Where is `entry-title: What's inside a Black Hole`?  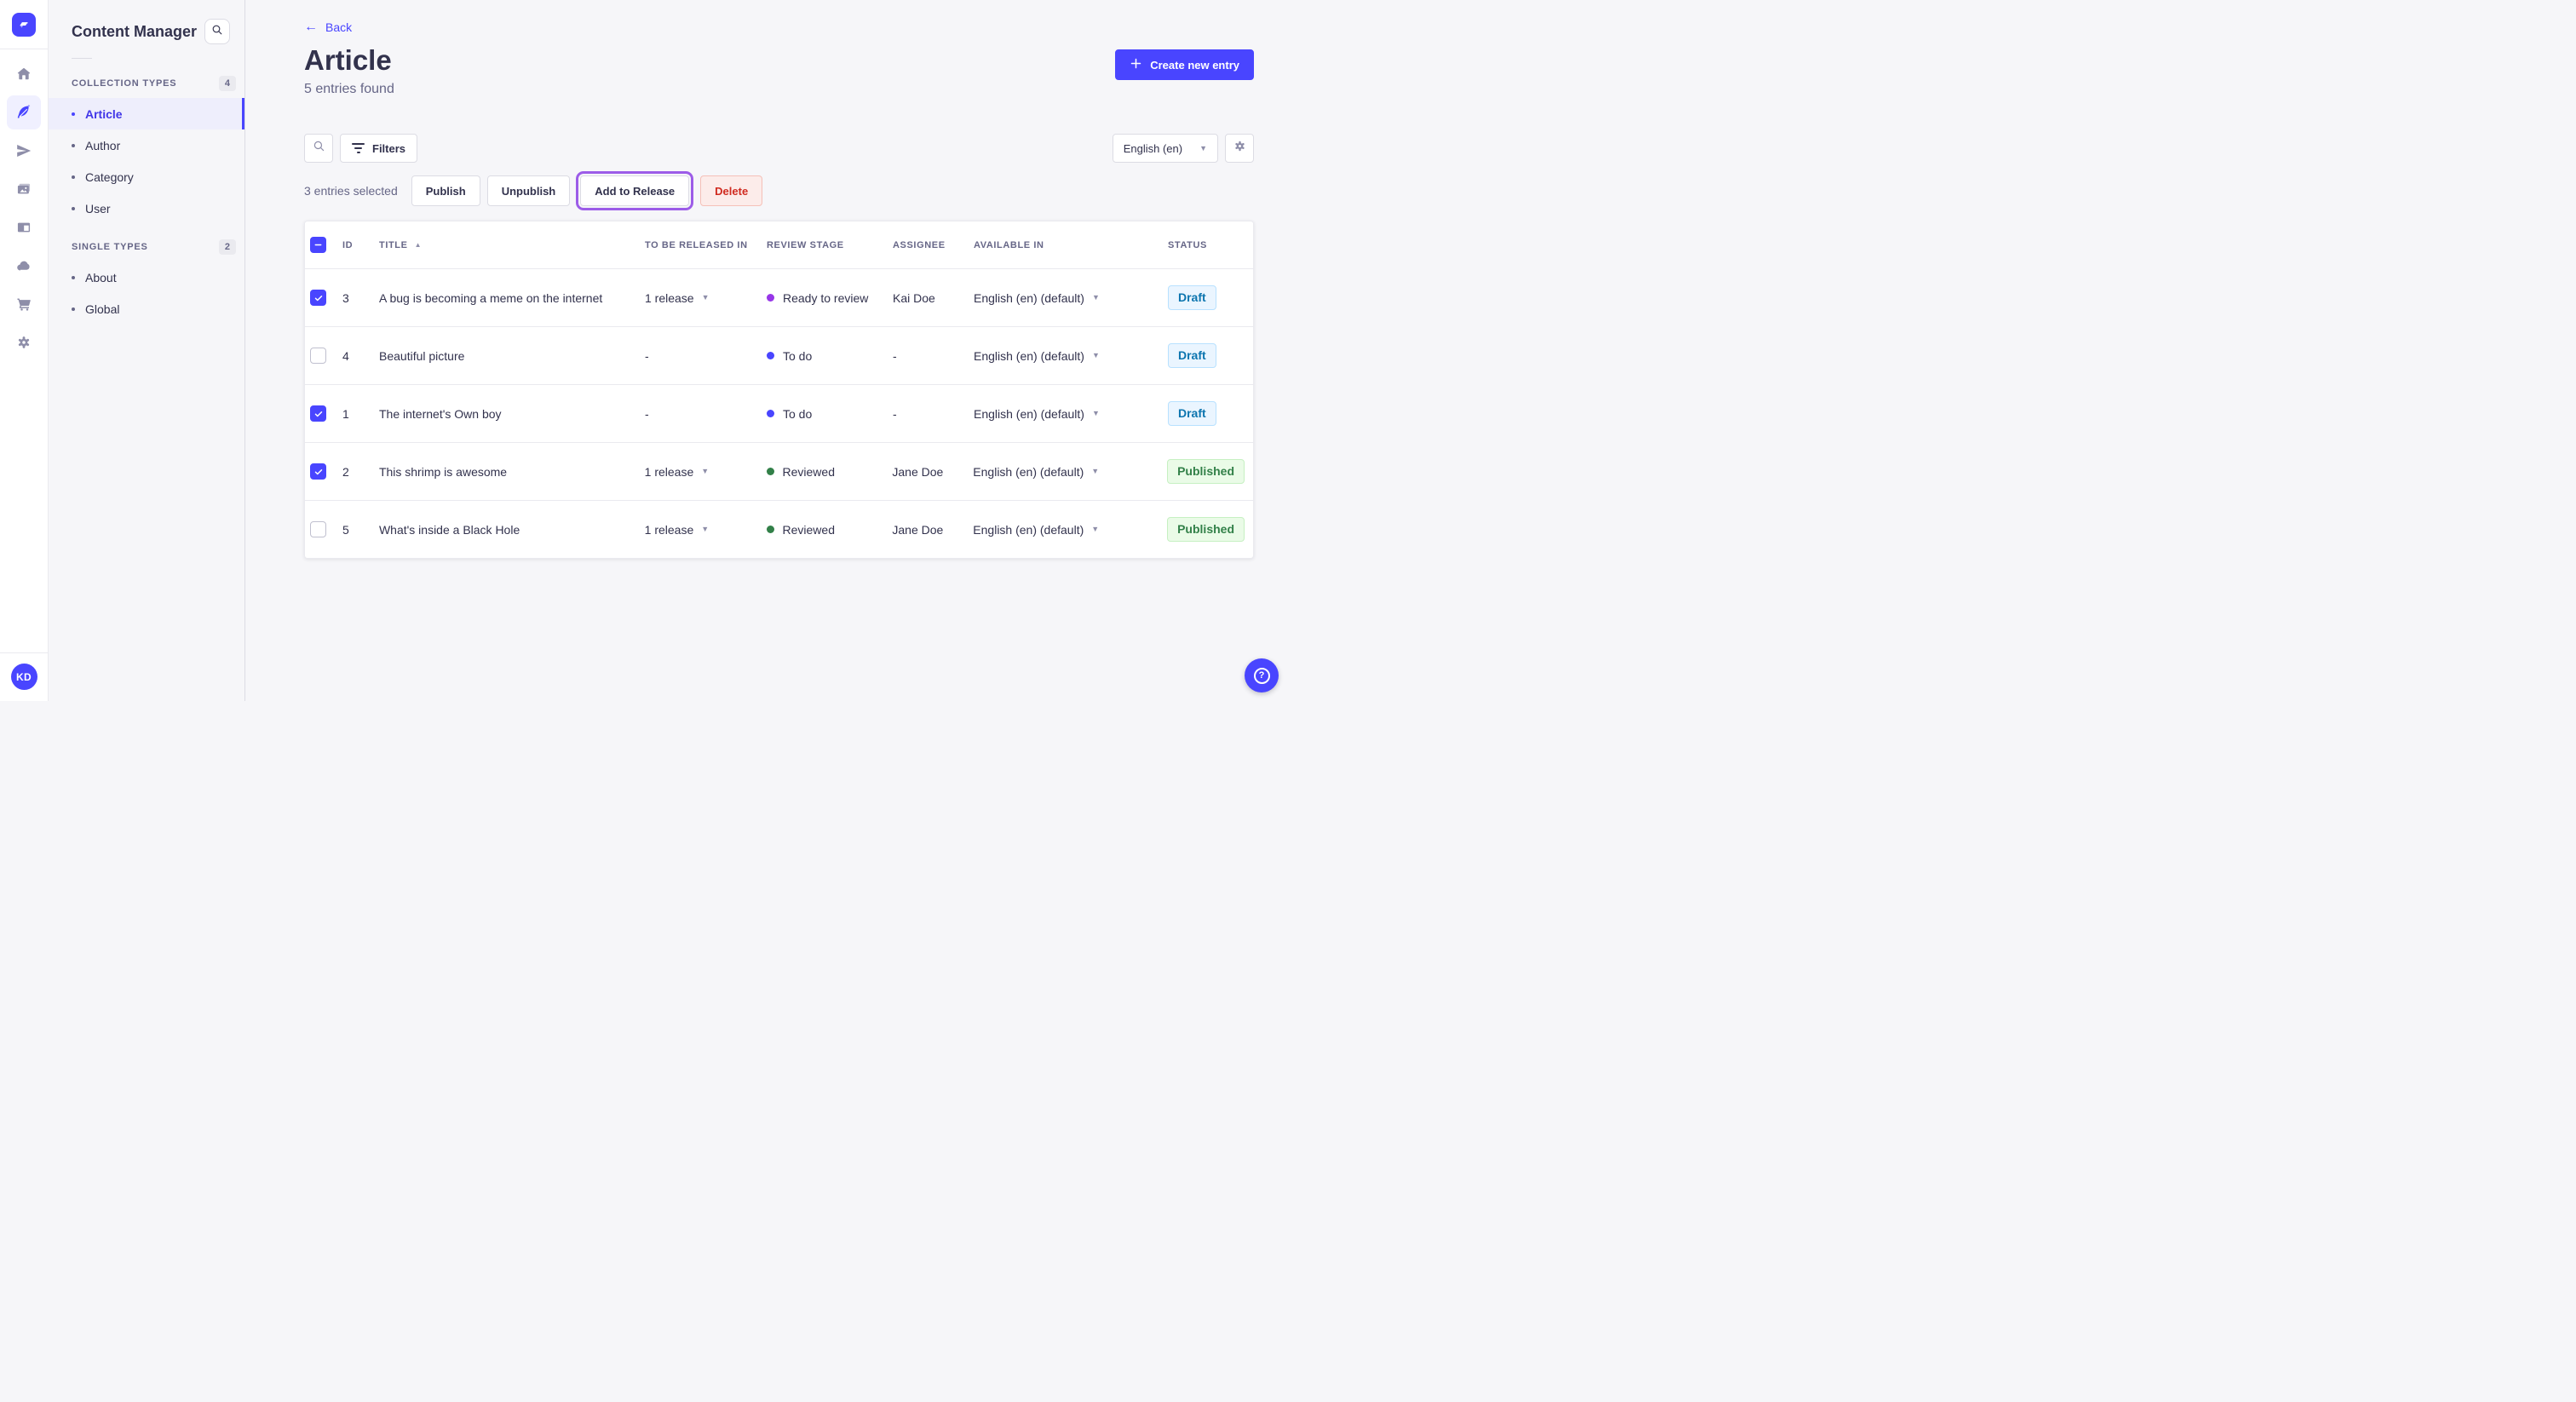 entry-title: What's inside a Black Hole is located at coordinates (449, 529).